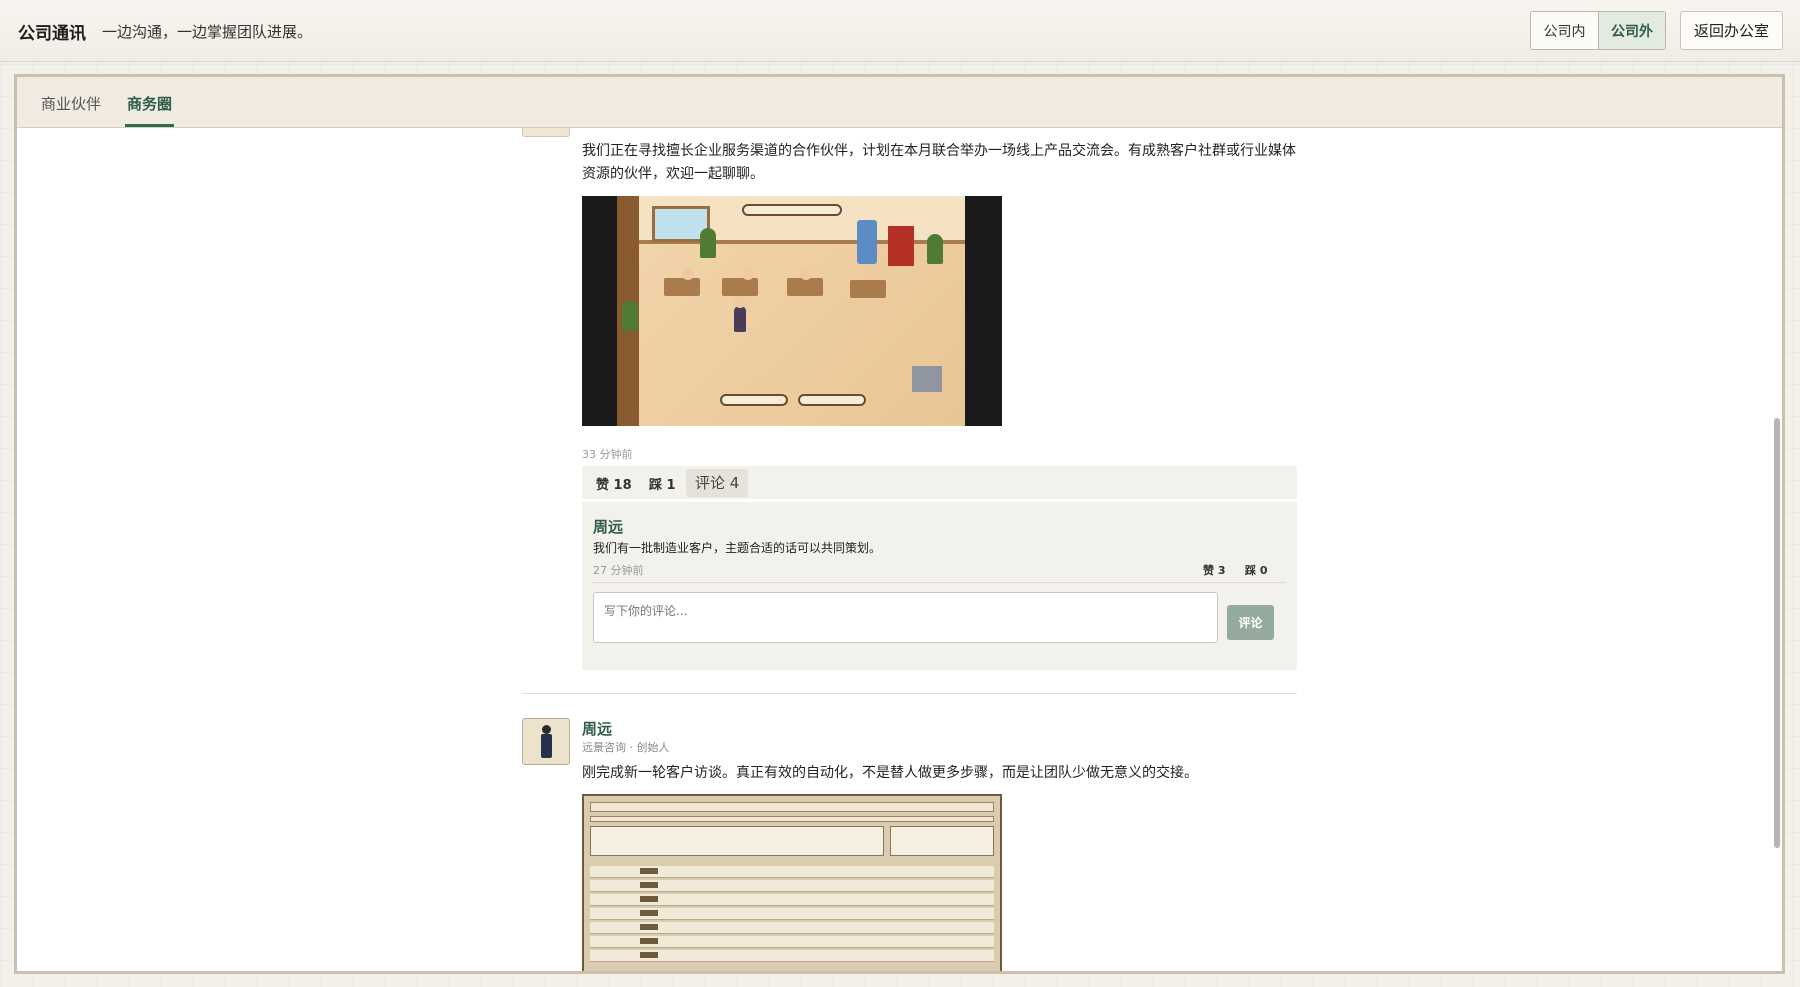 This screenshot has height=987, width=1800. Describe the element at coordinates (1631, 30) in the screenshot. I see `scope-external-button: 公司外` at that location.